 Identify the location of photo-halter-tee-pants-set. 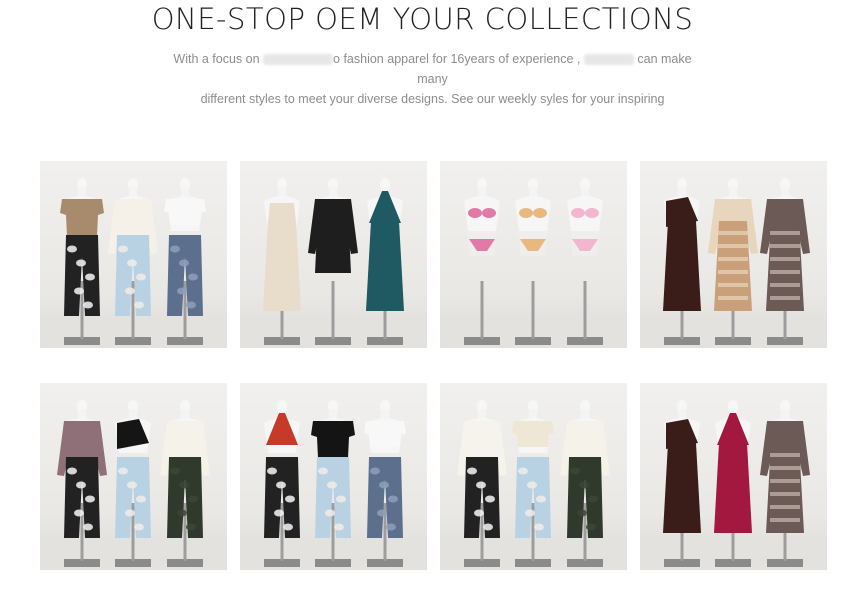
(333, 476).